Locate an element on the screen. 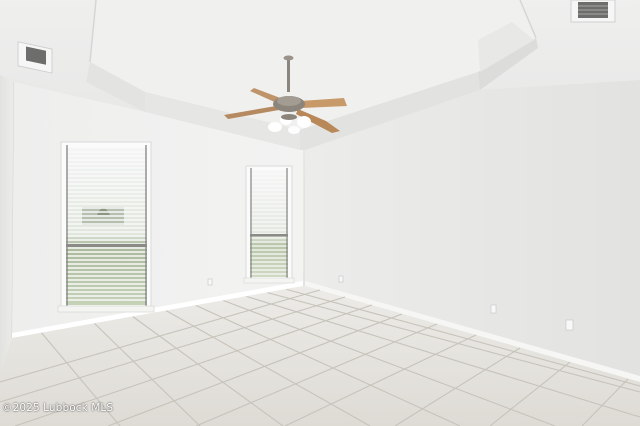 This screenshot has width=640, height=426. window-left is located at coordinates (106, 227).